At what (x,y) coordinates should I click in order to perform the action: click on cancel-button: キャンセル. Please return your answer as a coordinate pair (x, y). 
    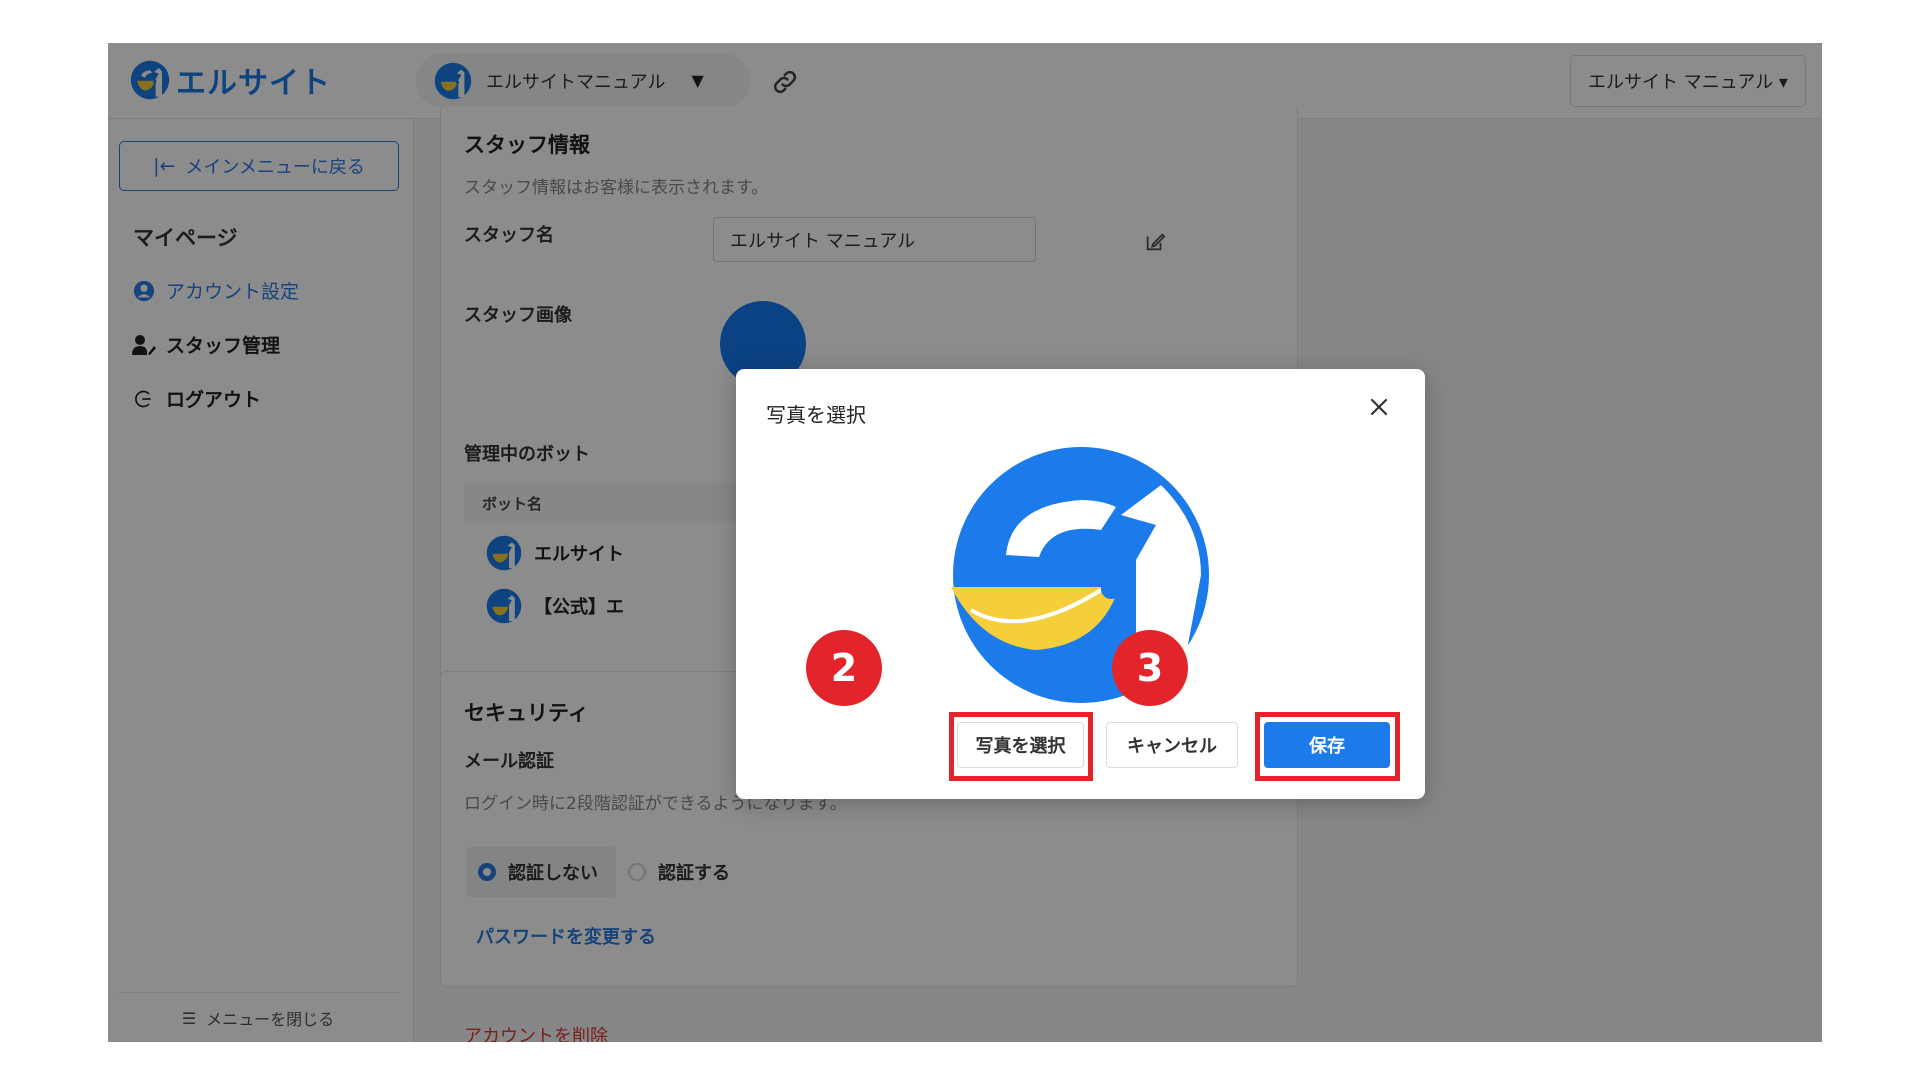
    Looking at the image, I should click on (1172, 745).